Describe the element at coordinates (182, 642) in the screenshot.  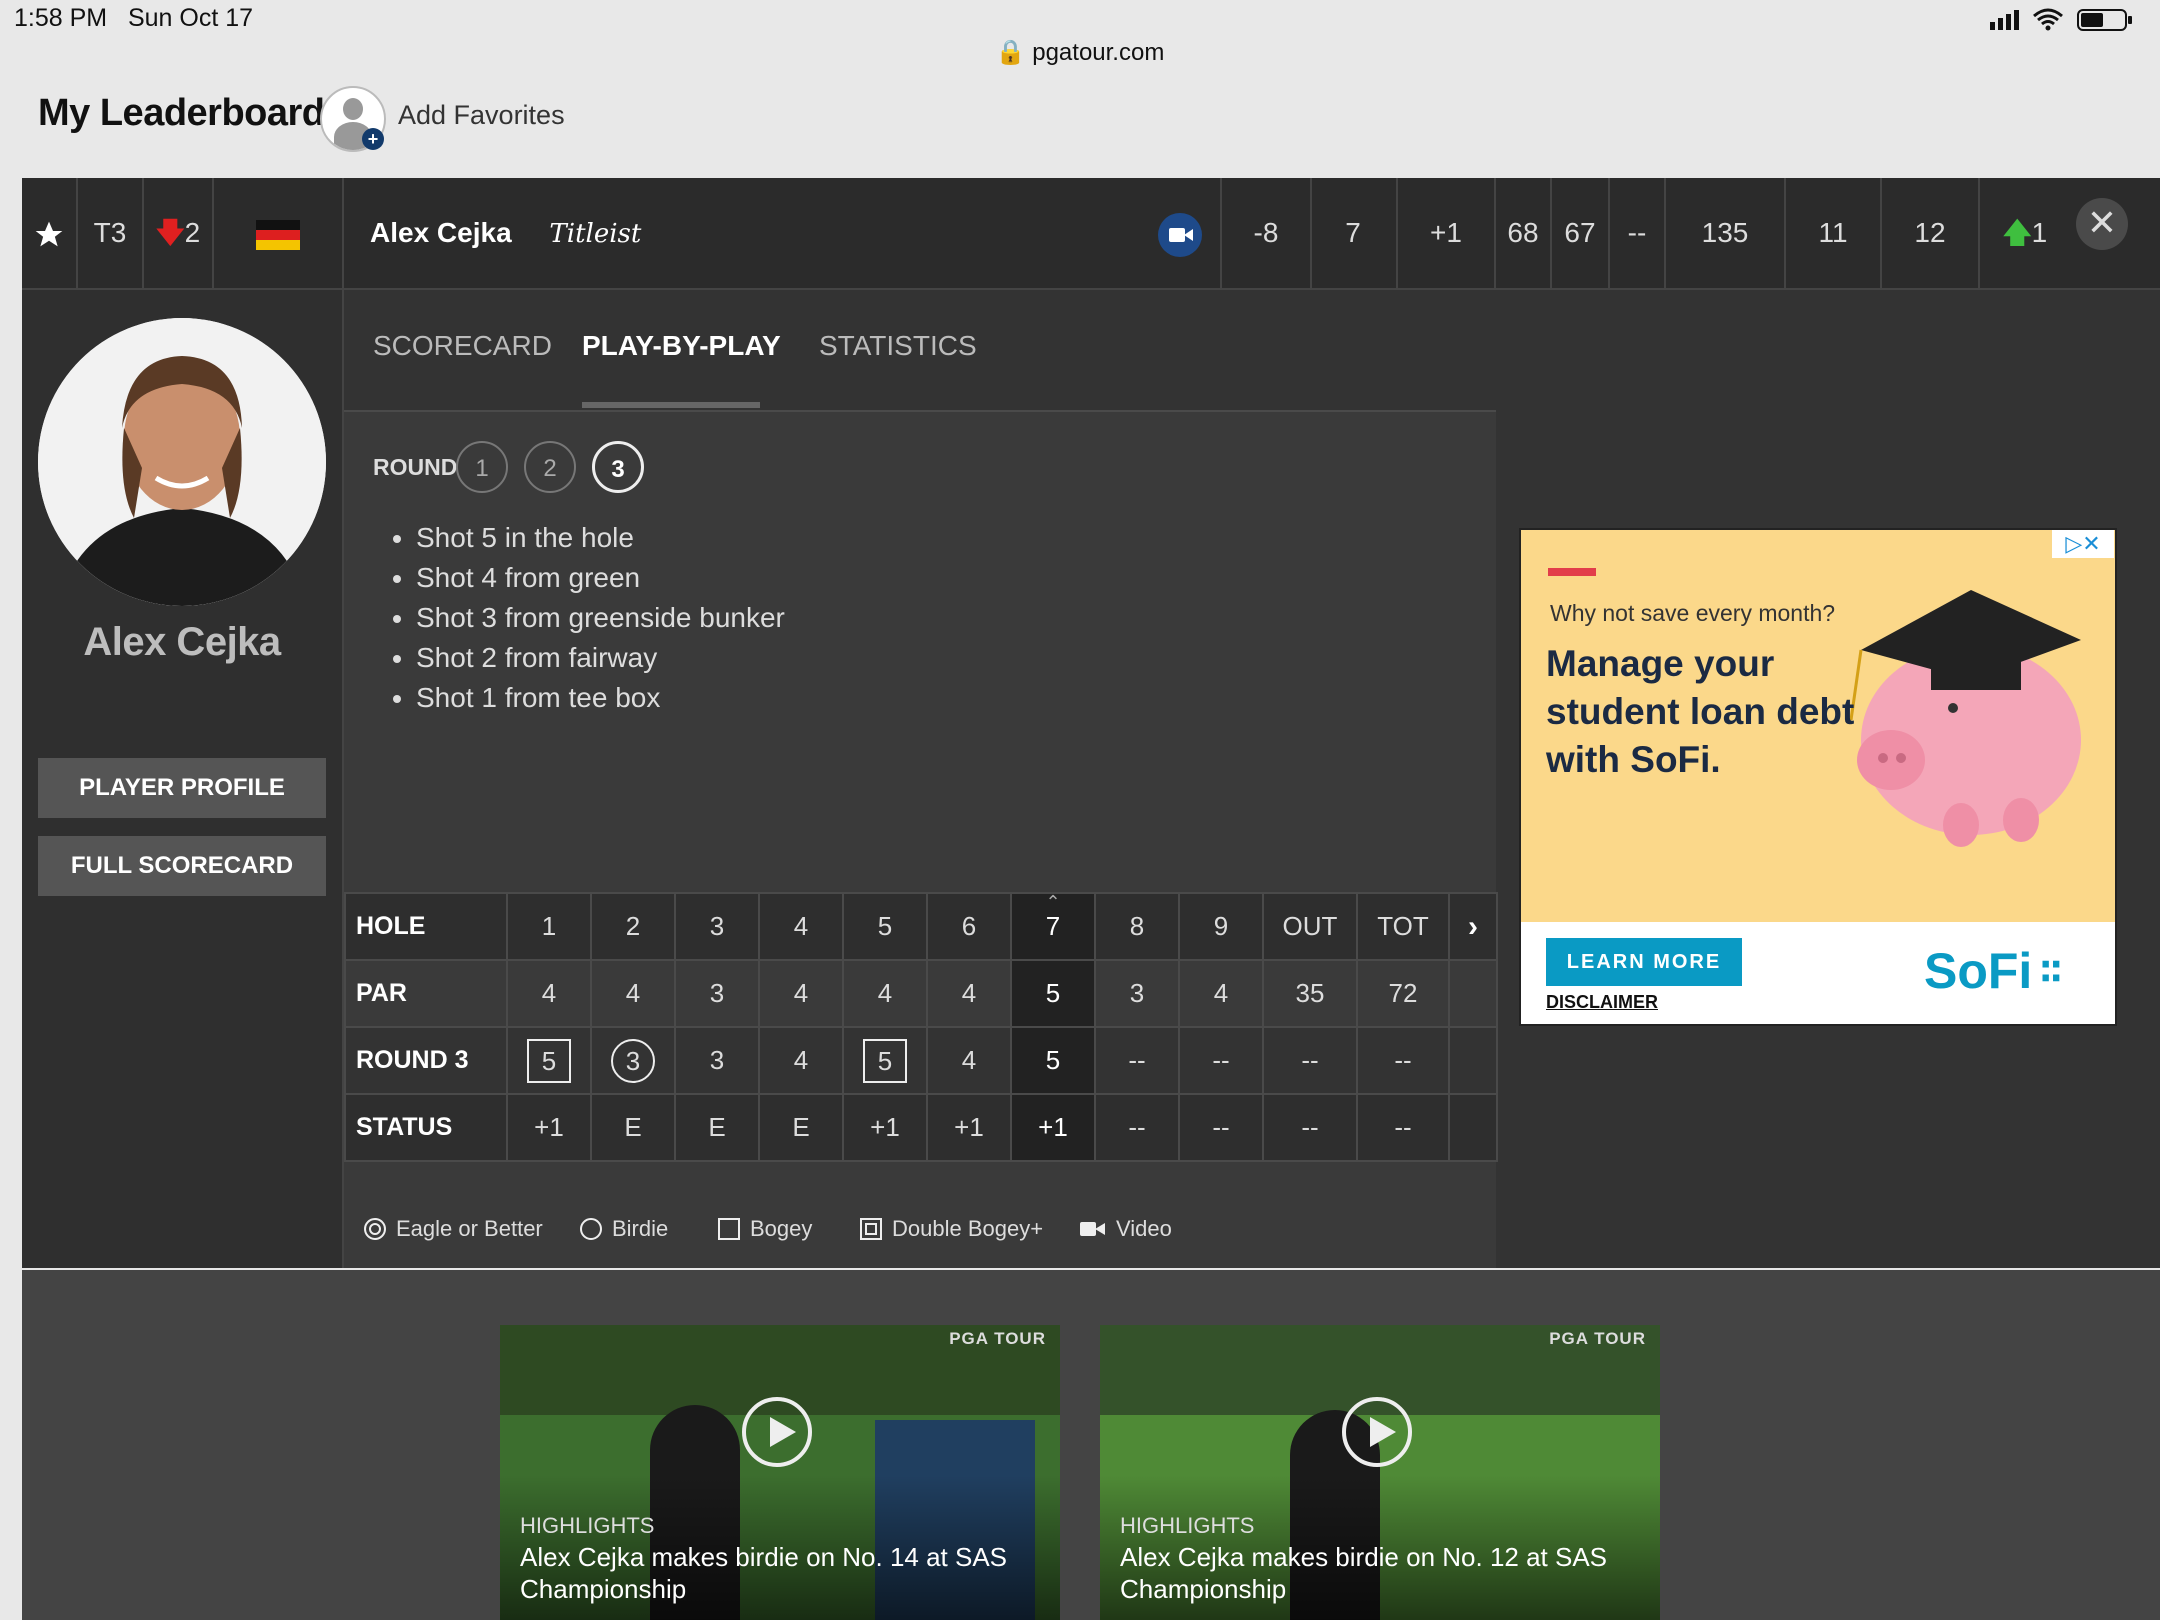
I see `player-card-name: Alex Cejka` at that location.